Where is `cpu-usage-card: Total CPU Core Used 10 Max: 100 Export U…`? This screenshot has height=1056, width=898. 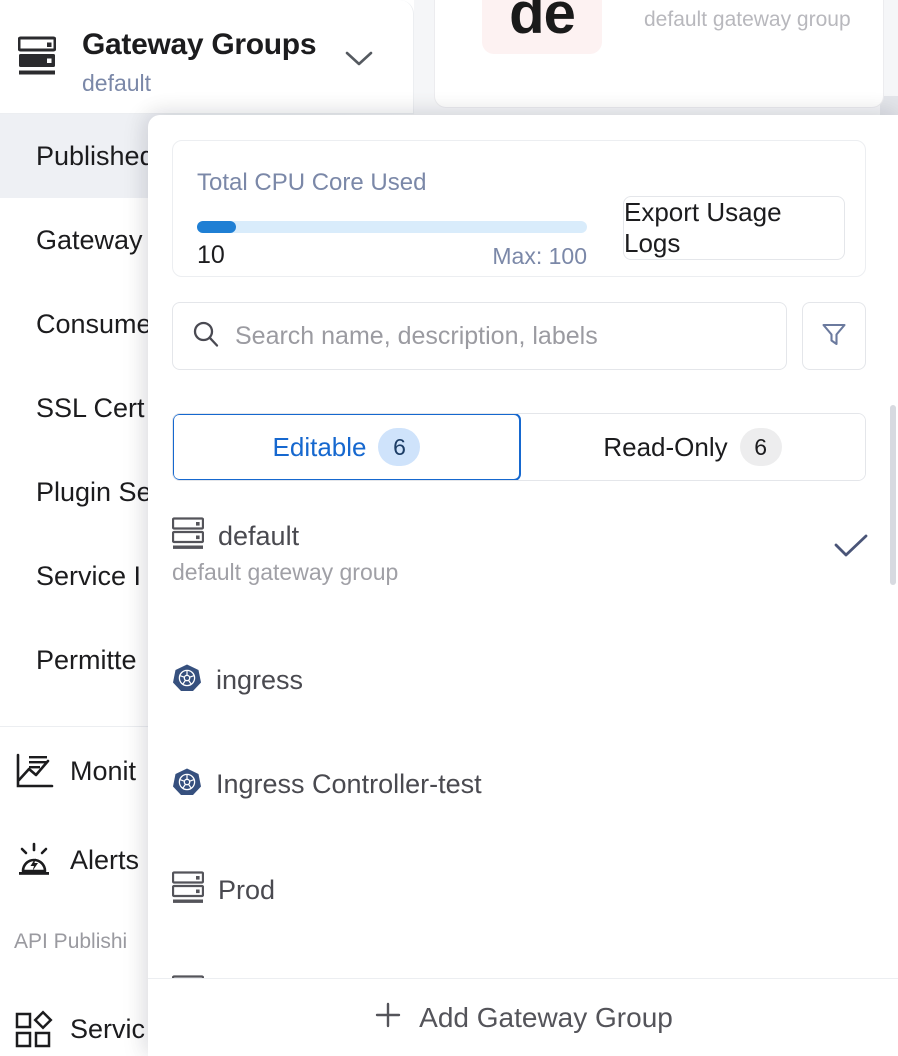
cpu-usage-card: Total CPU Core Used 10 Max: 100 Export U… is located at coordinates (519, 208).